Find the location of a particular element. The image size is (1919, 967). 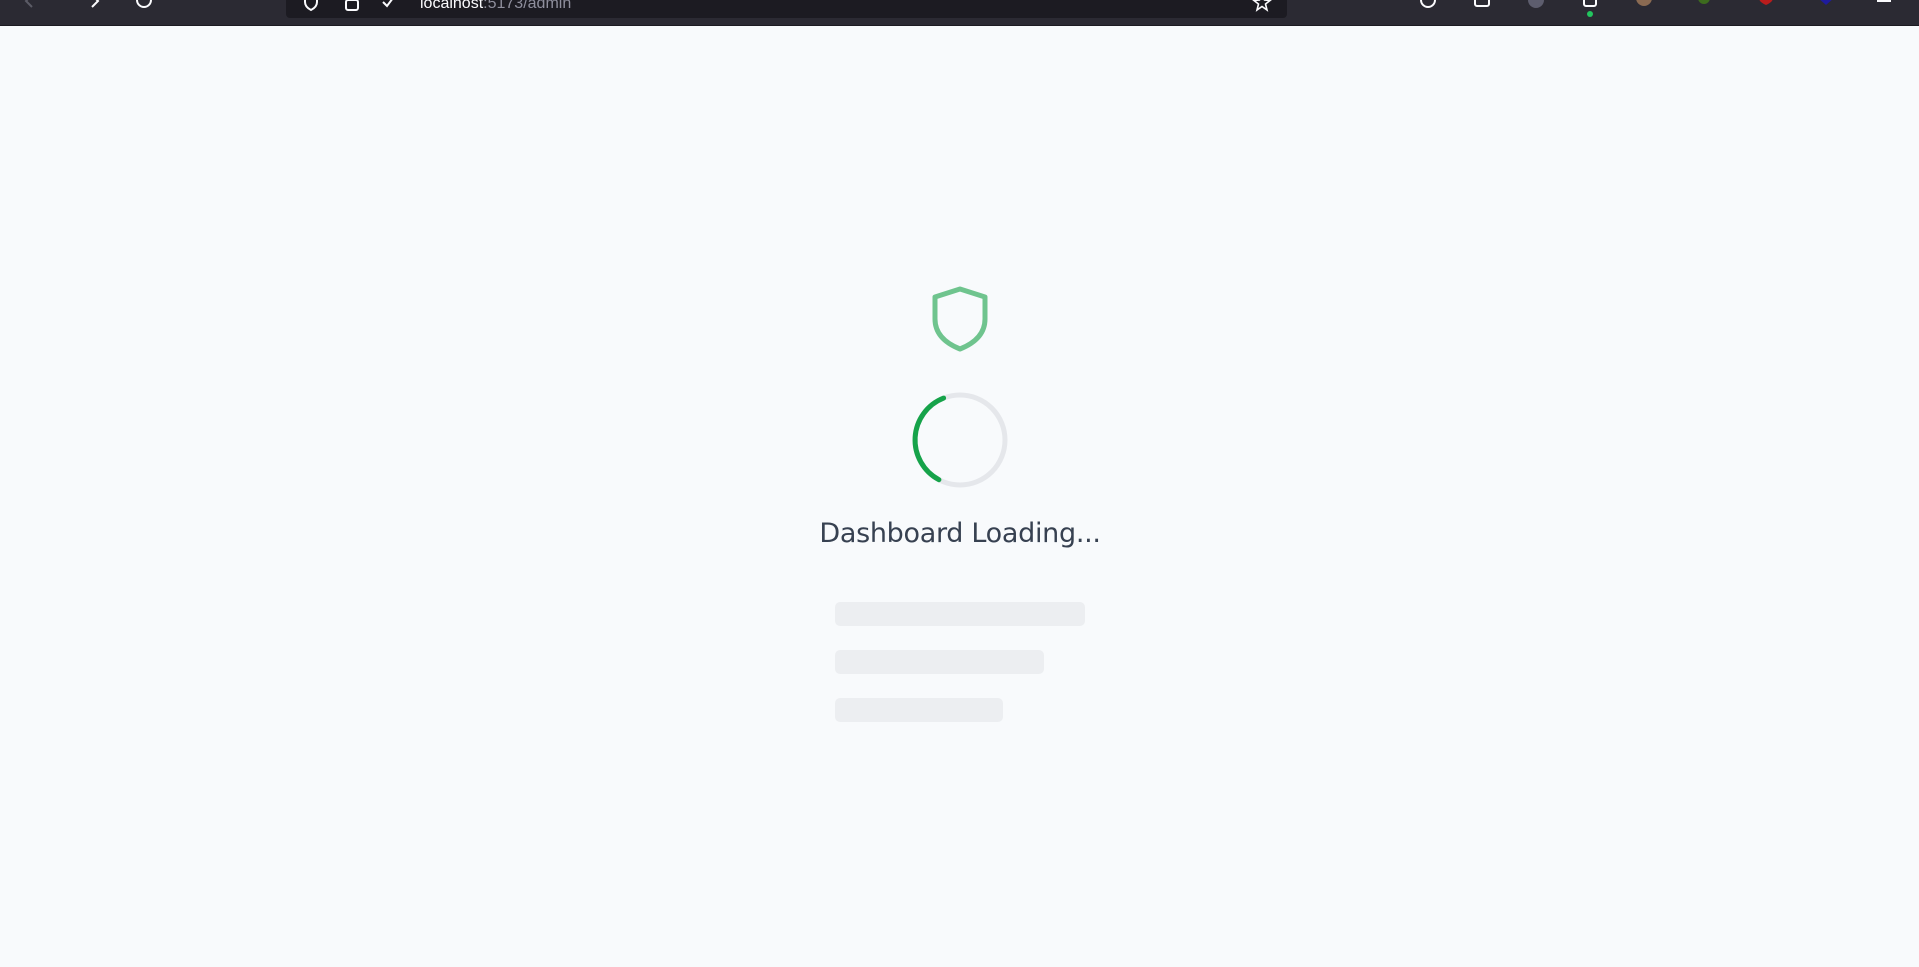

extension-green-icon is located at coordinates (1704, 6).